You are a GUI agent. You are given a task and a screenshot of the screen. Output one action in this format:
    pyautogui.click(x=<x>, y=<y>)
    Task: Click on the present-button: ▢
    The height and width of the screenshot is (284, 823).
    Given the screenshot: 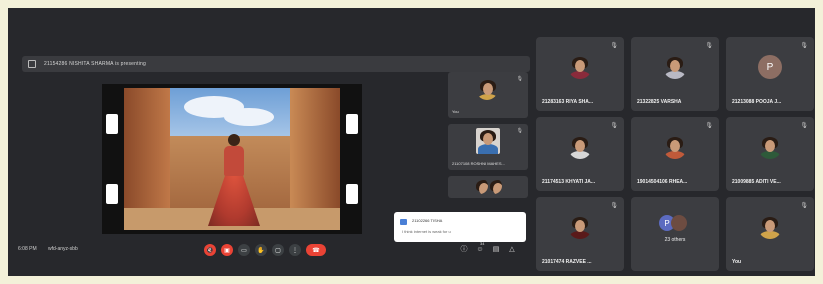 What is the action you would take?
    pyautogui.click(x=278, y=250)
    